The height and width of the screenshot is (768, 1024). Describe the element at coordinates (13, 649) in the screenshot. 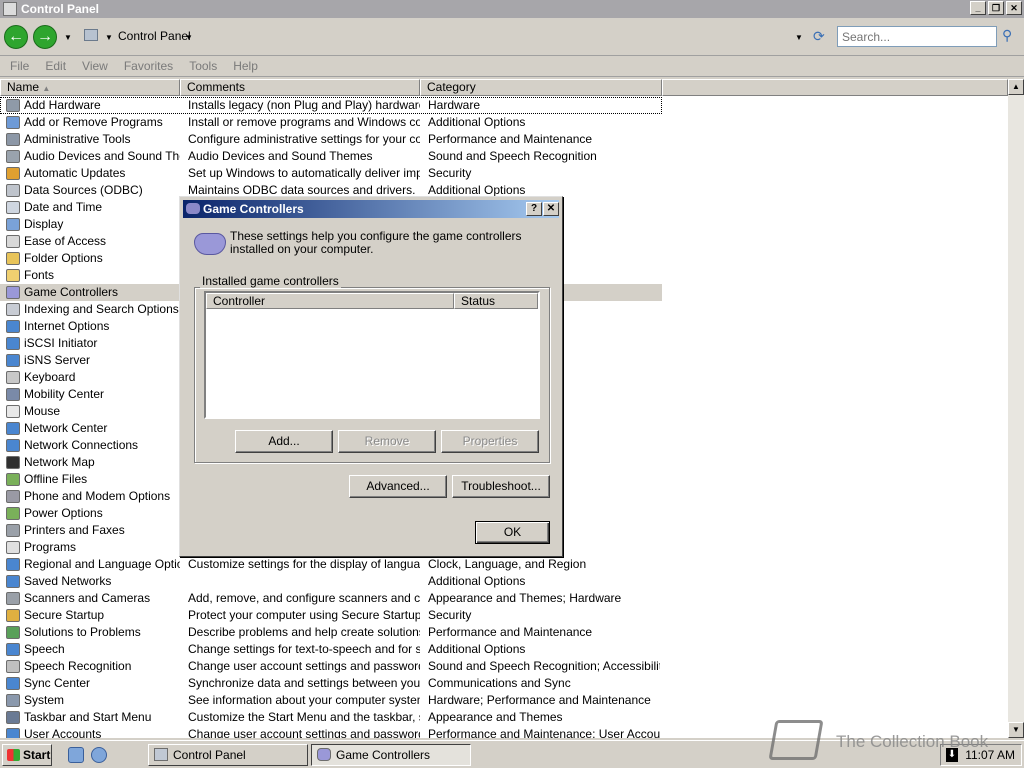

I see `speech-icon` at that location.